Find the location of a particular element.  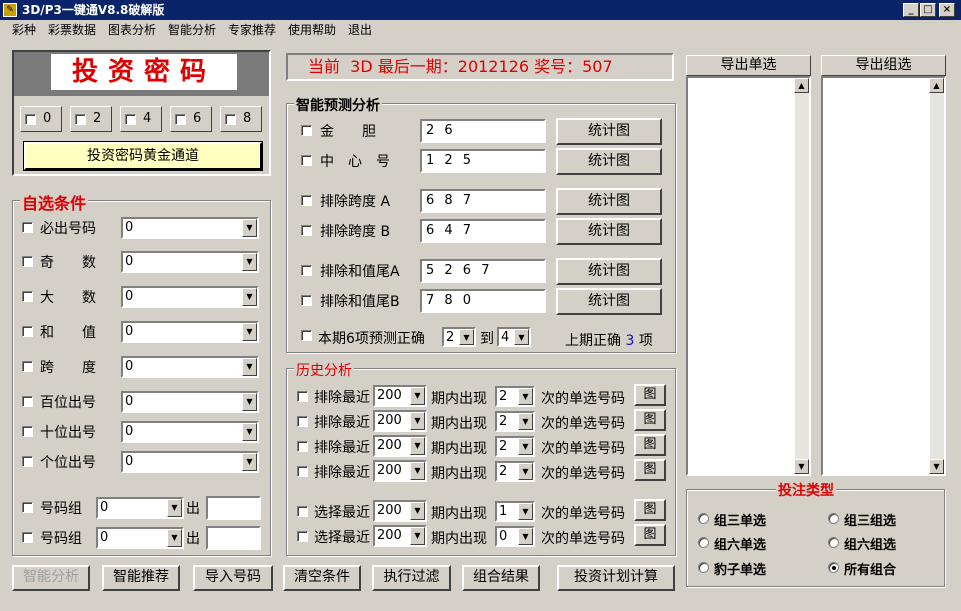

menu-expert: 专家推荐 is located at coordinates (252, 30).